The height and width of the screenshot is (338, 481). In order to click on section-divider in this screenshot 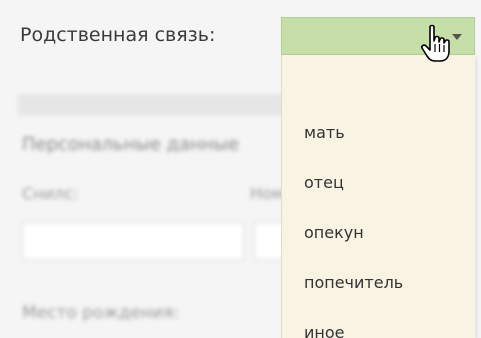, I will do `click(153, 105)`.